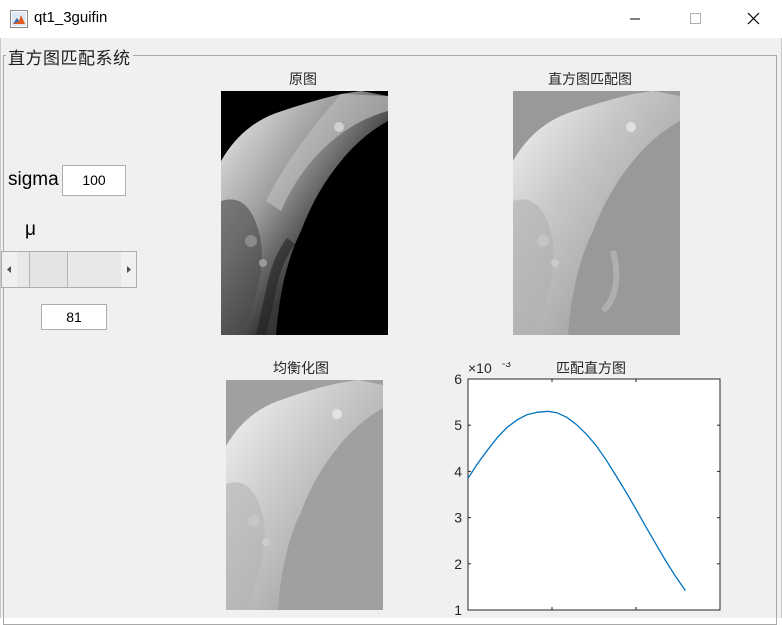 Image resolution: width=782 pixels, height=625 pixels. Describe the element at coordinates (48, 269) in the screenshot. I see `slider-thumb` at that location.